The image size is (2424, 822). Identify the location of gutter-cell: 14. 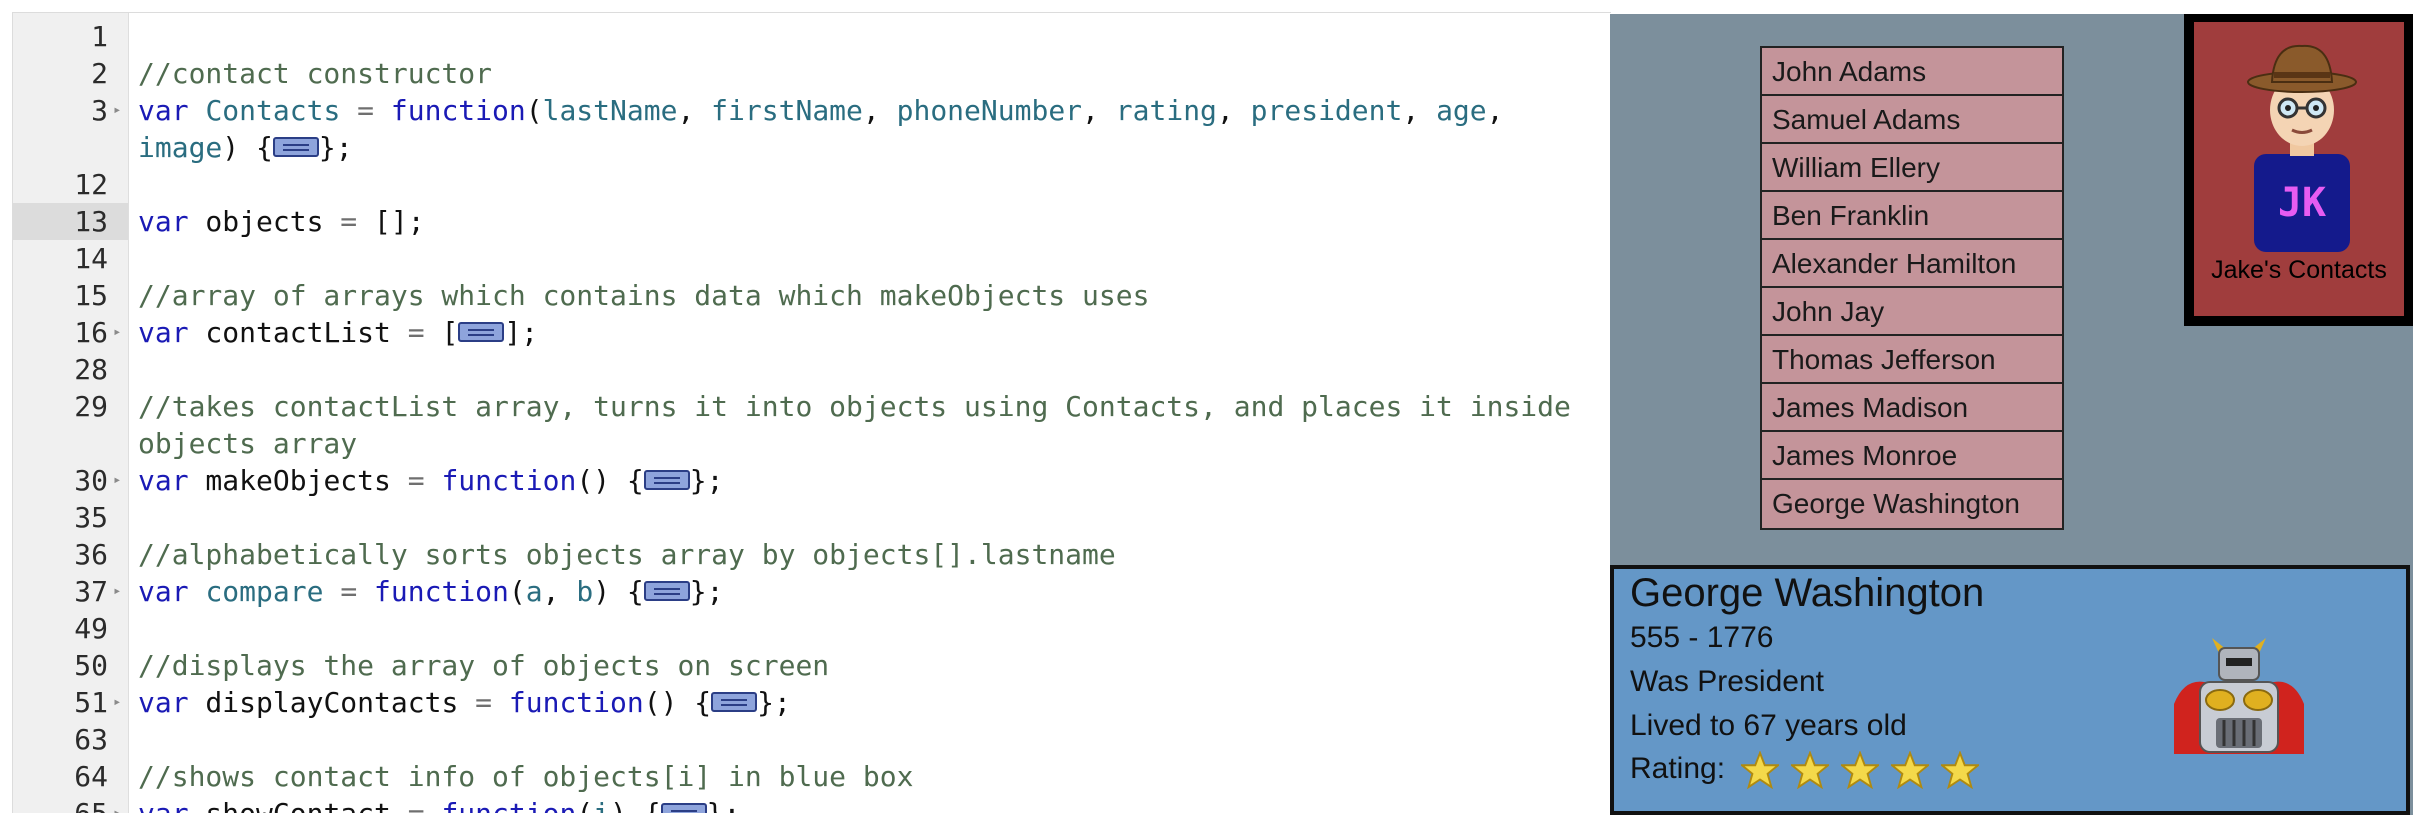
(70, 258).